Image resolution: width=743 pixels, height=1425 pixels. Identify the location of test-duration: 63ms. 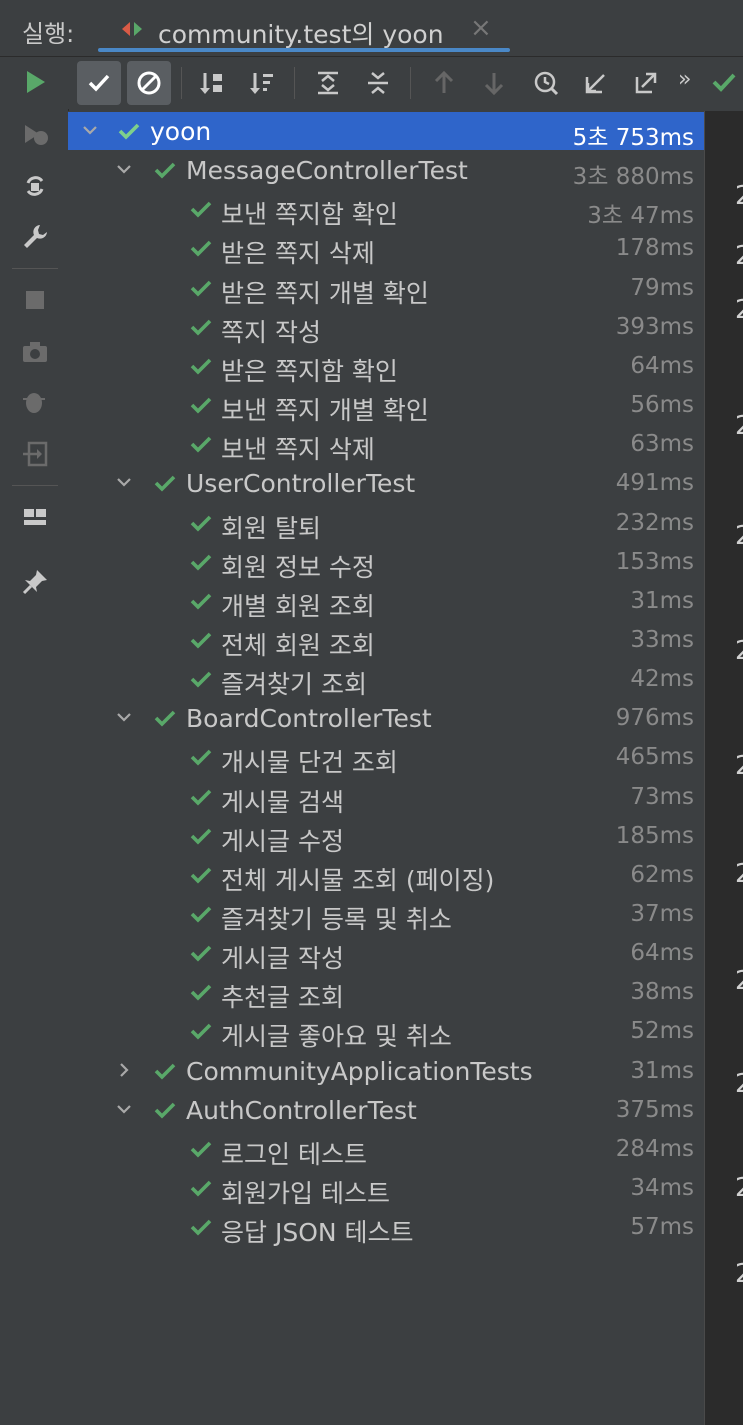
(662, 444).